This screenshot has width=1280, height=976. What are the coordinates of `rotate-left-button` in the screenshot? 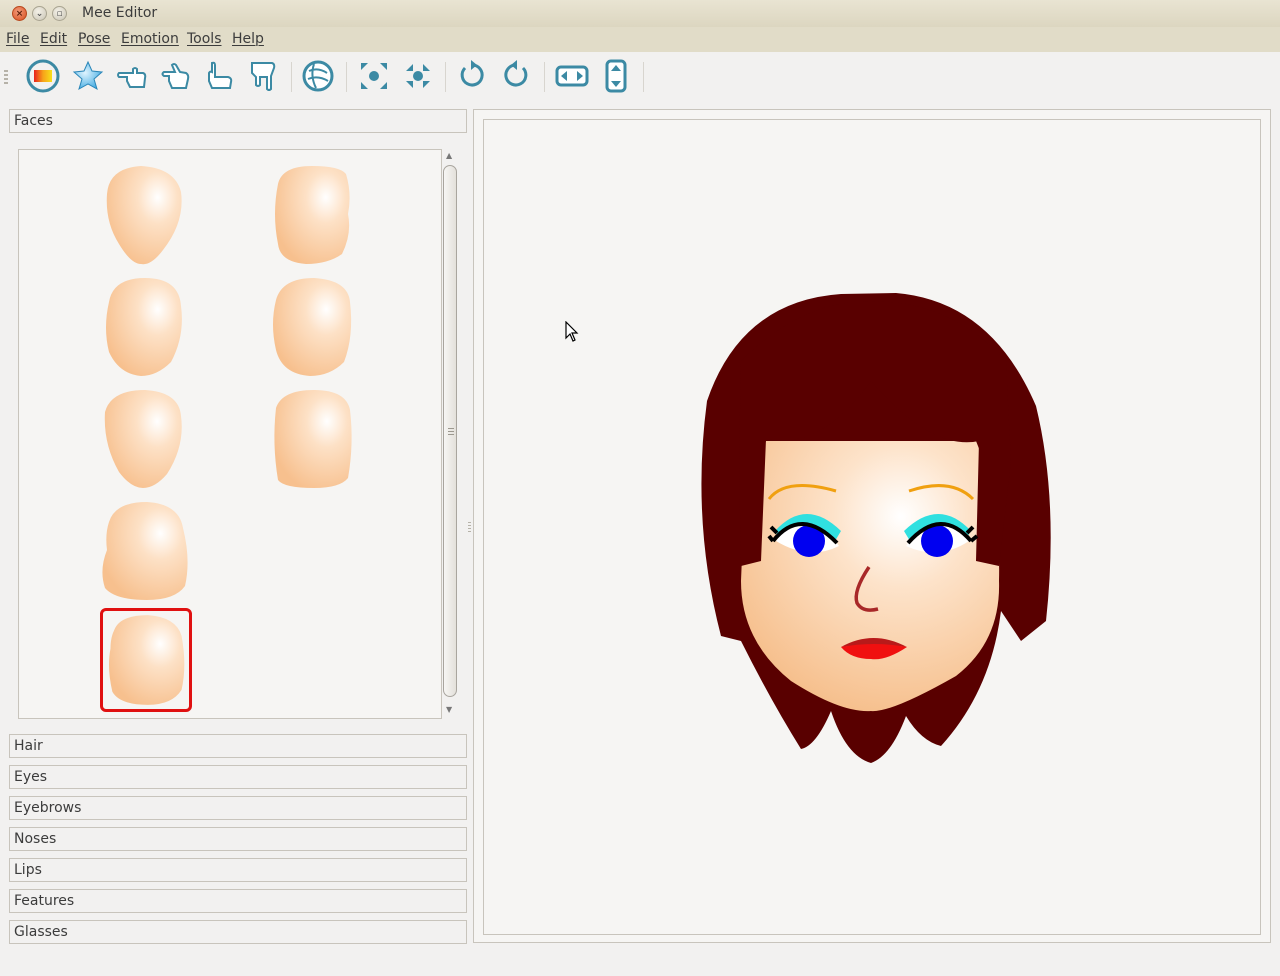 It's located at (472, 76).